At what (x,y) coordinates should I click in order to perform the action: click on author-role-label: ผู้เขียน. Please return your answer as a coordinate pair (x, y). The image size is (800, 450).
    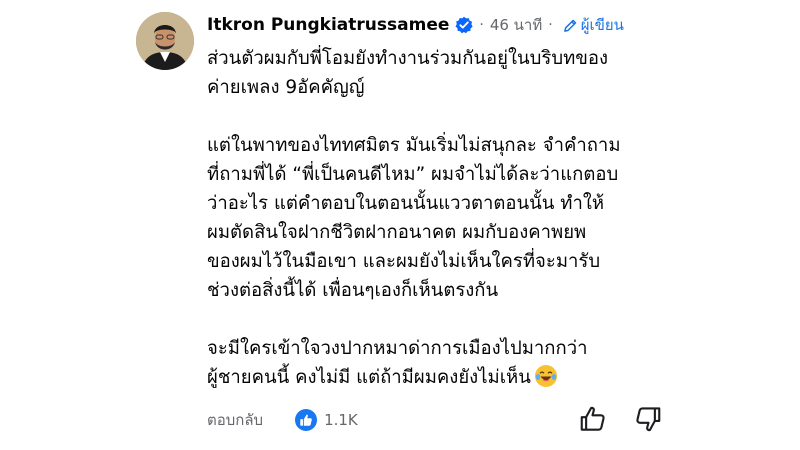
    Looking at the image, I should click on (602, 25).